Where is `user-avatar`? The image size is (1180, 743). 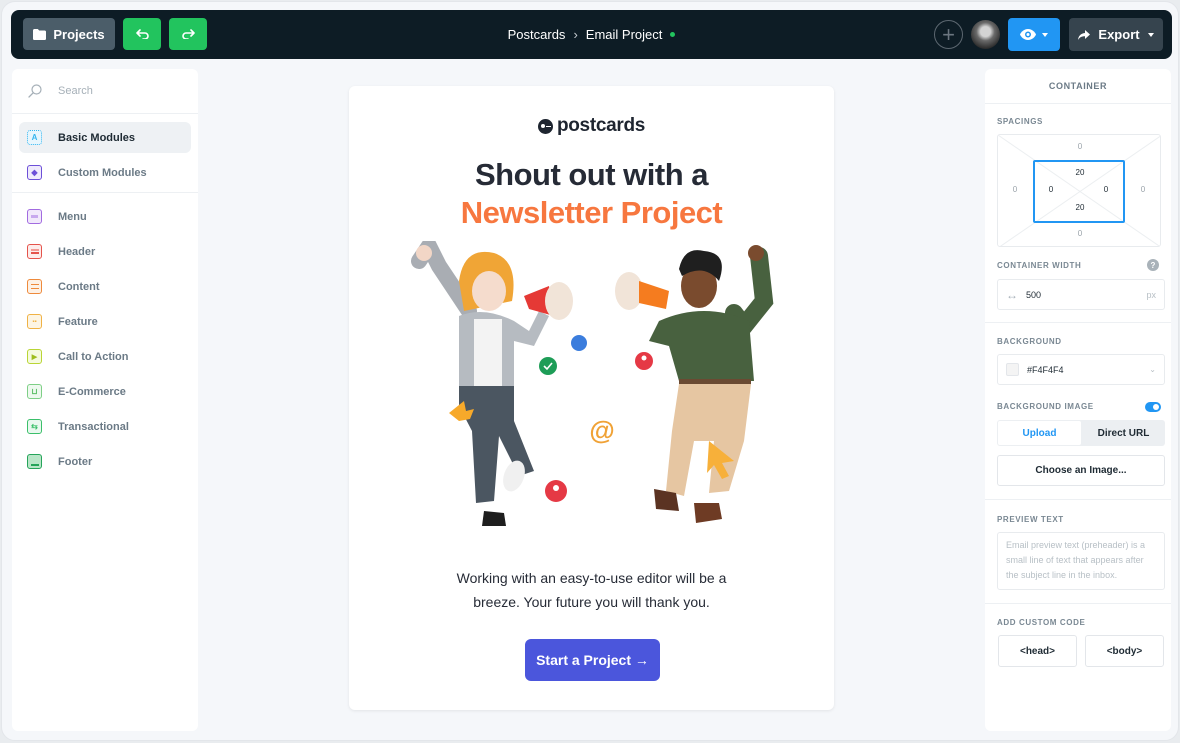 user-avatar is located at coordinates (985, 34).